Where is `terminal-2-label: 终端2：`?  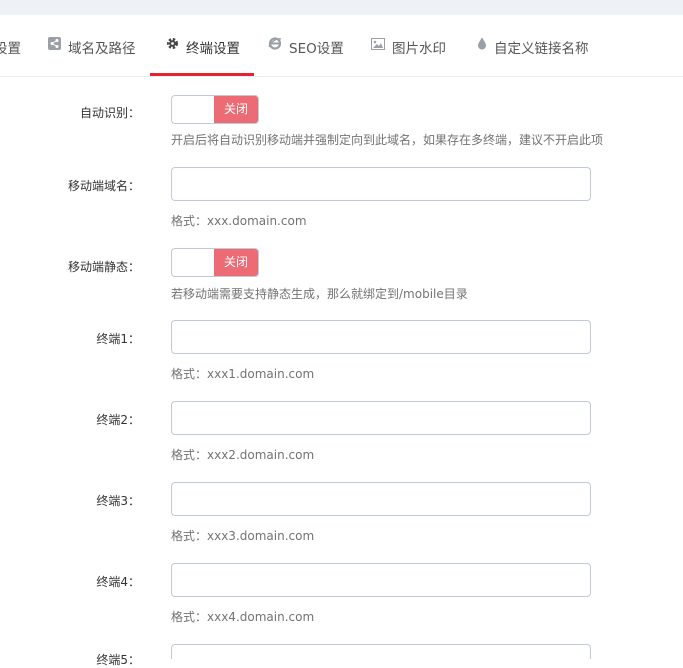
terminal-2-label: 终端2： is located at coordinates (118, 420).